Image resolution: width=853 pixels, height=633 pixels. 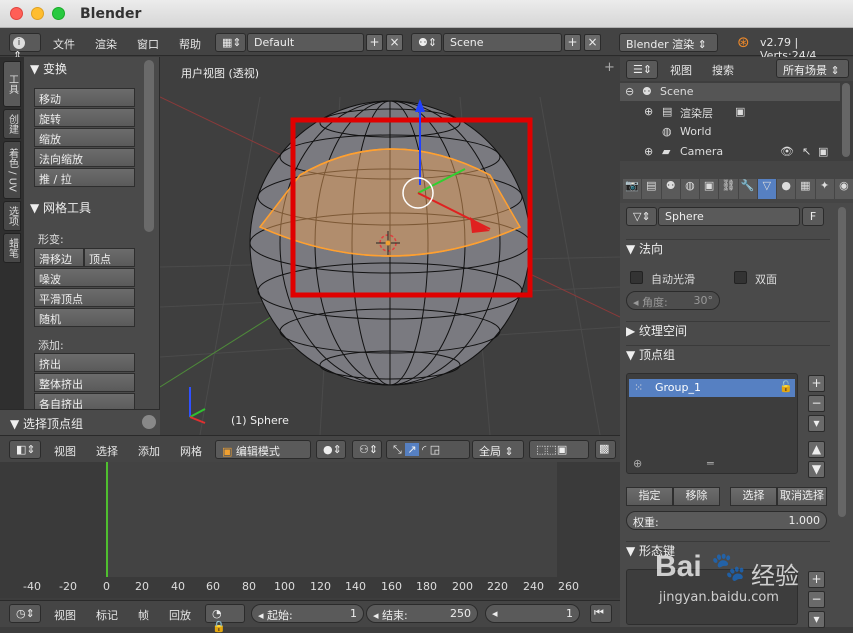 What do you see at coordinates (84, 277) in the screenshot?
I see `noise-button: 噪波` at bounding box center [84, 277].